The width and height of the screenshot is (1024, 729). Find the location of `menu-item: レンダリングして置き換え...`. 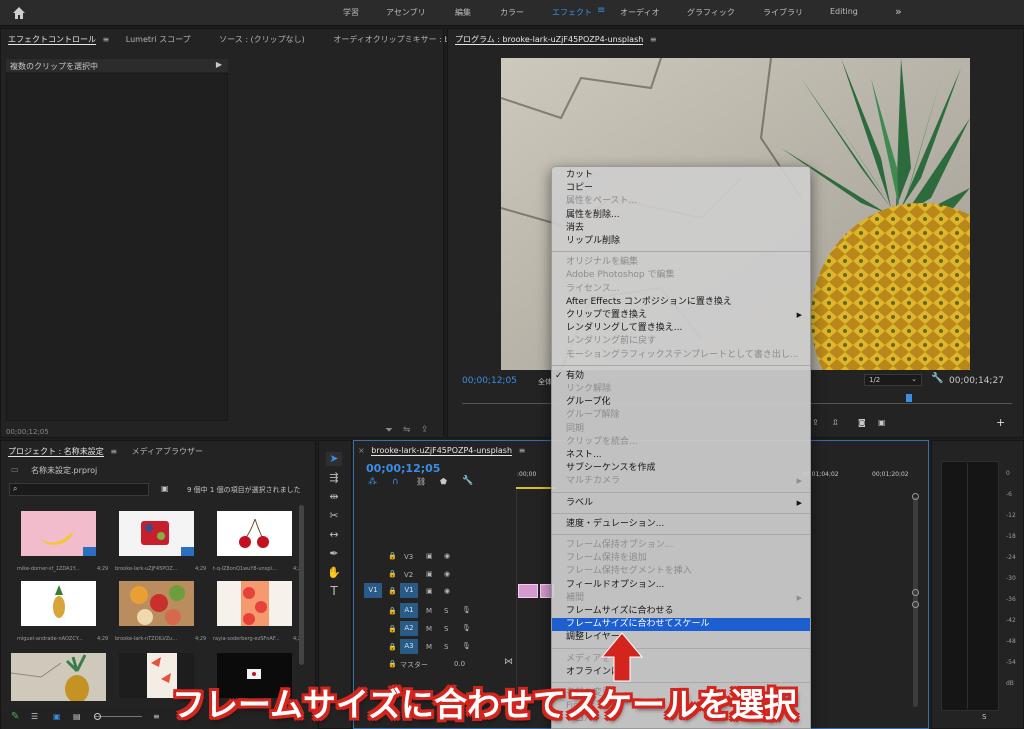

menu-item: レンダリングして置き換え... is located at coordinates (681, 328).